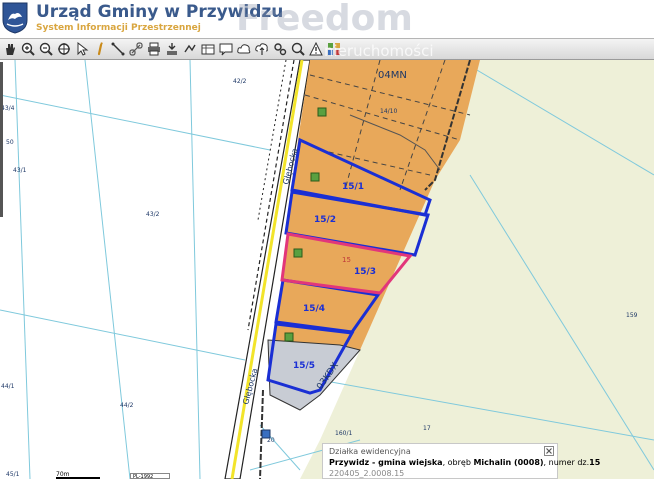 Image resolution: width=654 pixels, height=480 pixels. Describe the element at coordinates (549, 451) in the screenshot. I see `close-icon` at that location.